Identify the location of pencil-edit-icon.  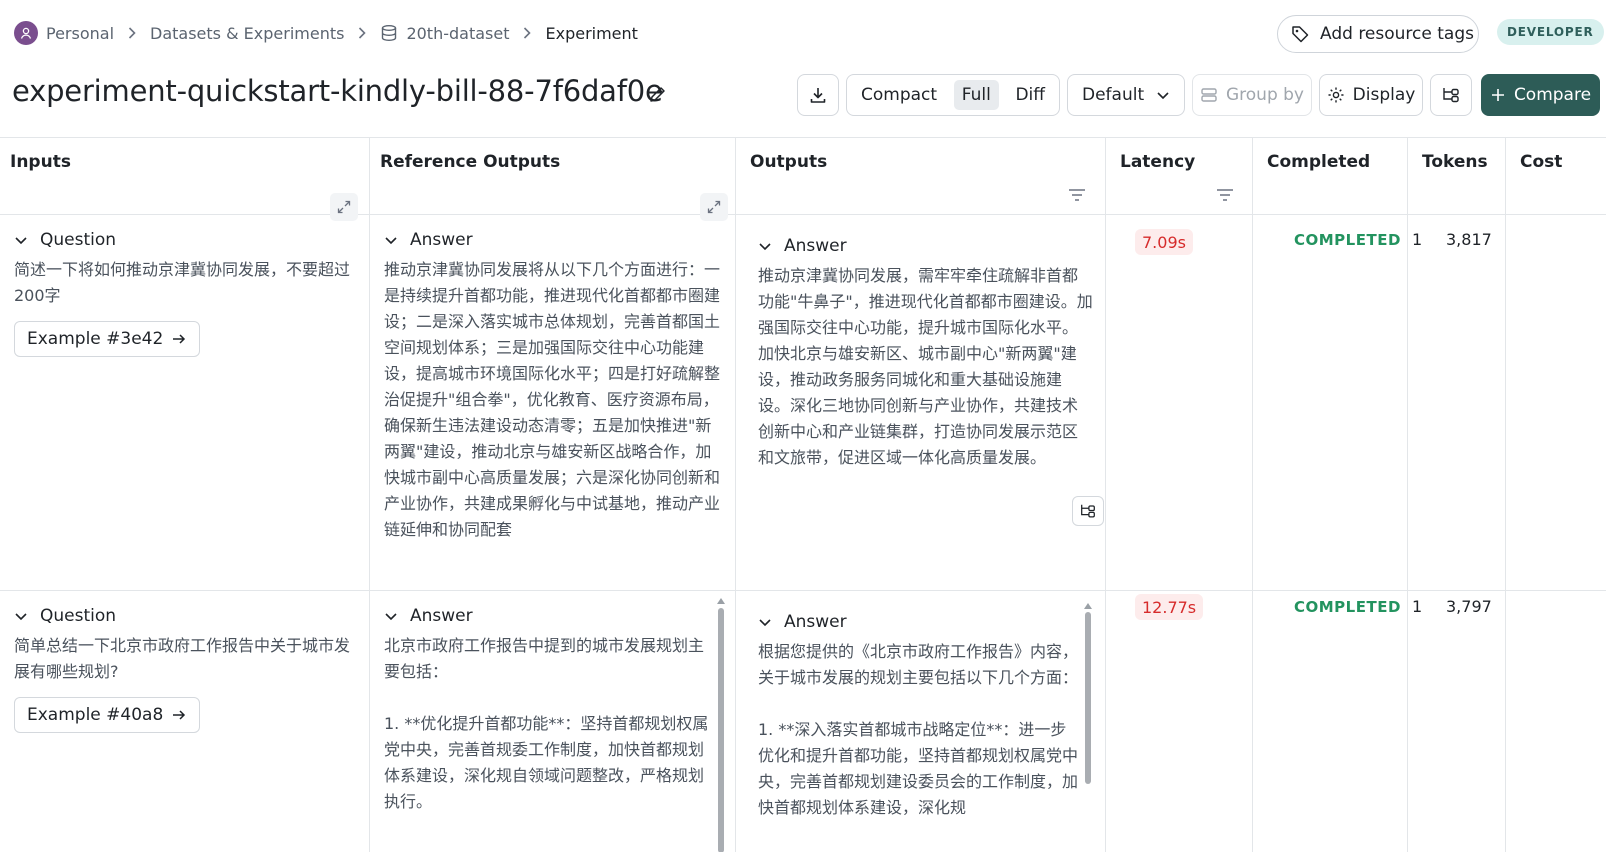
(658, 94).